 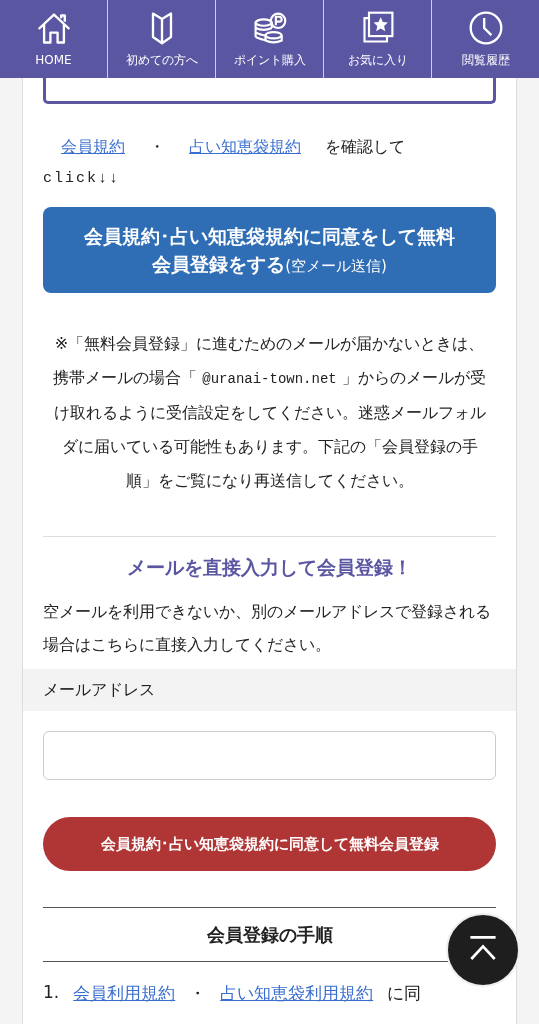 I want to click on submit-button: 会員規約･占い知恵袋規約に同意して無料会員登録, so click(x=269, y=844).